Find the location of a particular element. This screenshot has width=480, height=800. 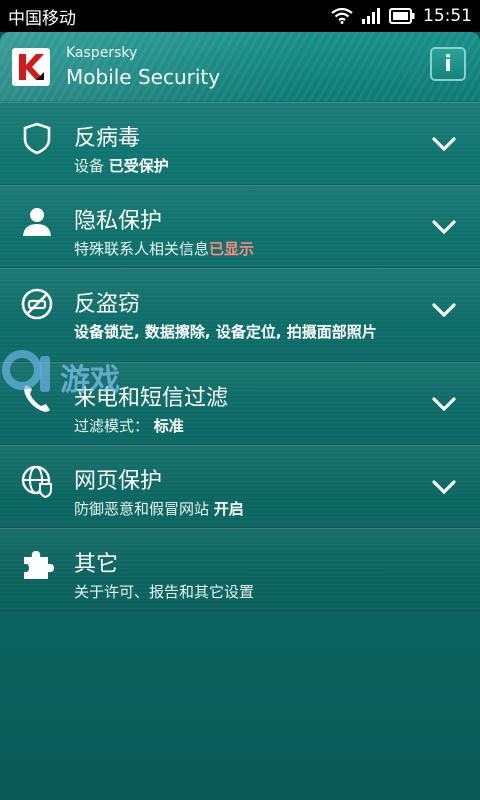

status-text: 开启 is located at coordinates (228, 509).